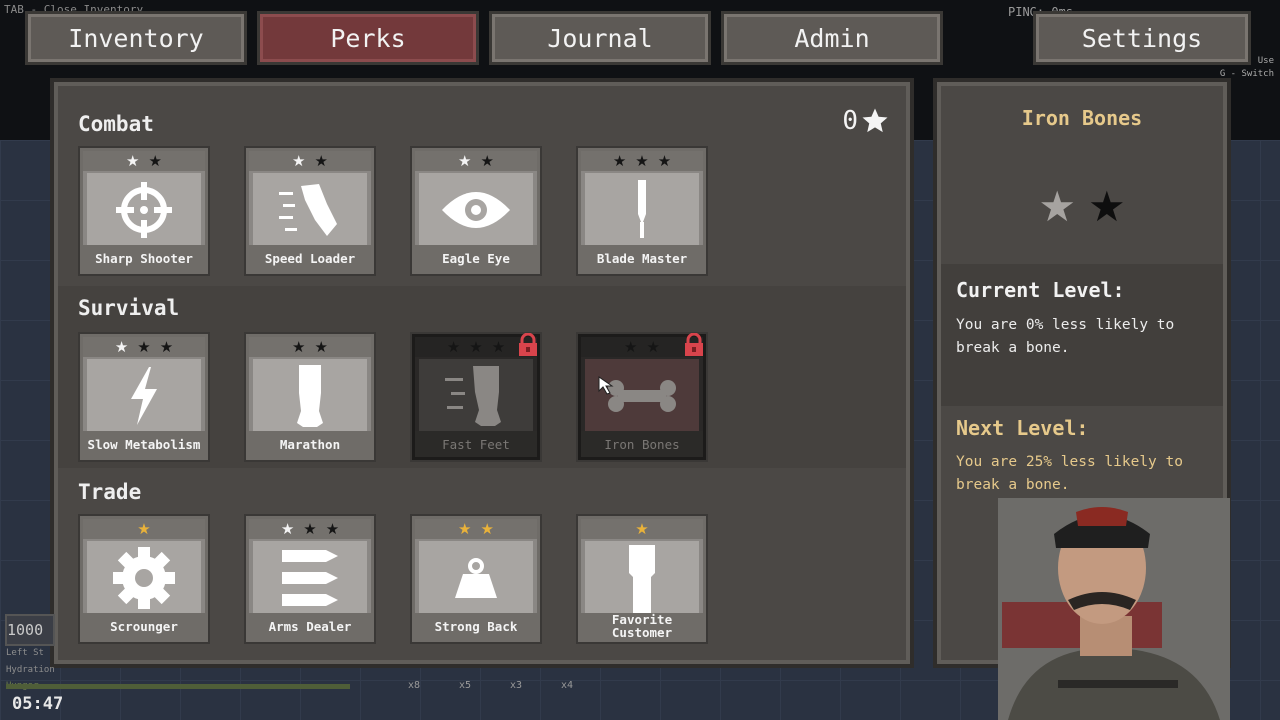 The height and width of the screenshot is (720, 1280). I want to click on perk-name: Fast Feet, so click(476, 444).